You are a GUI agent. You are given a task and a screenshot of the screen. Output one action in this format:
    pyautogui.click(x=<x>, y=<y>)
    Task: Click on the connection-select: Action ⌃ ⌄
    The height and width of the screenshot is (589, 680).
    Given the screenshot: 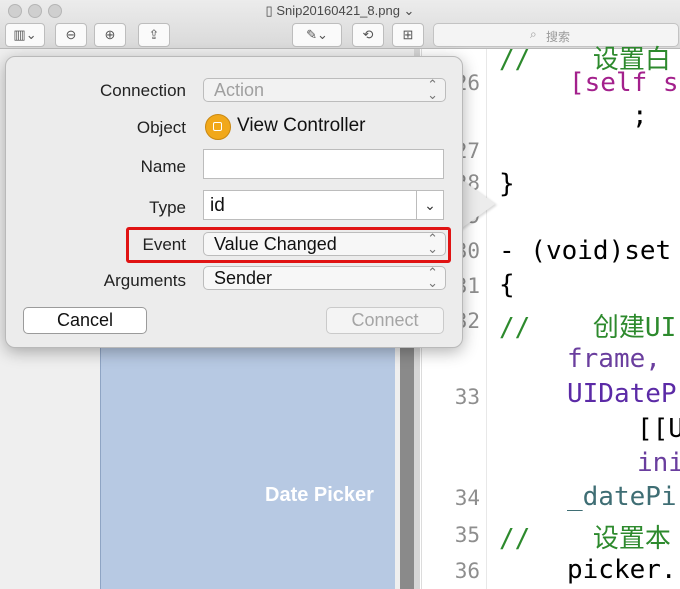 What is the action you would take?
    pyautogui.click(x=324, y=90)
    